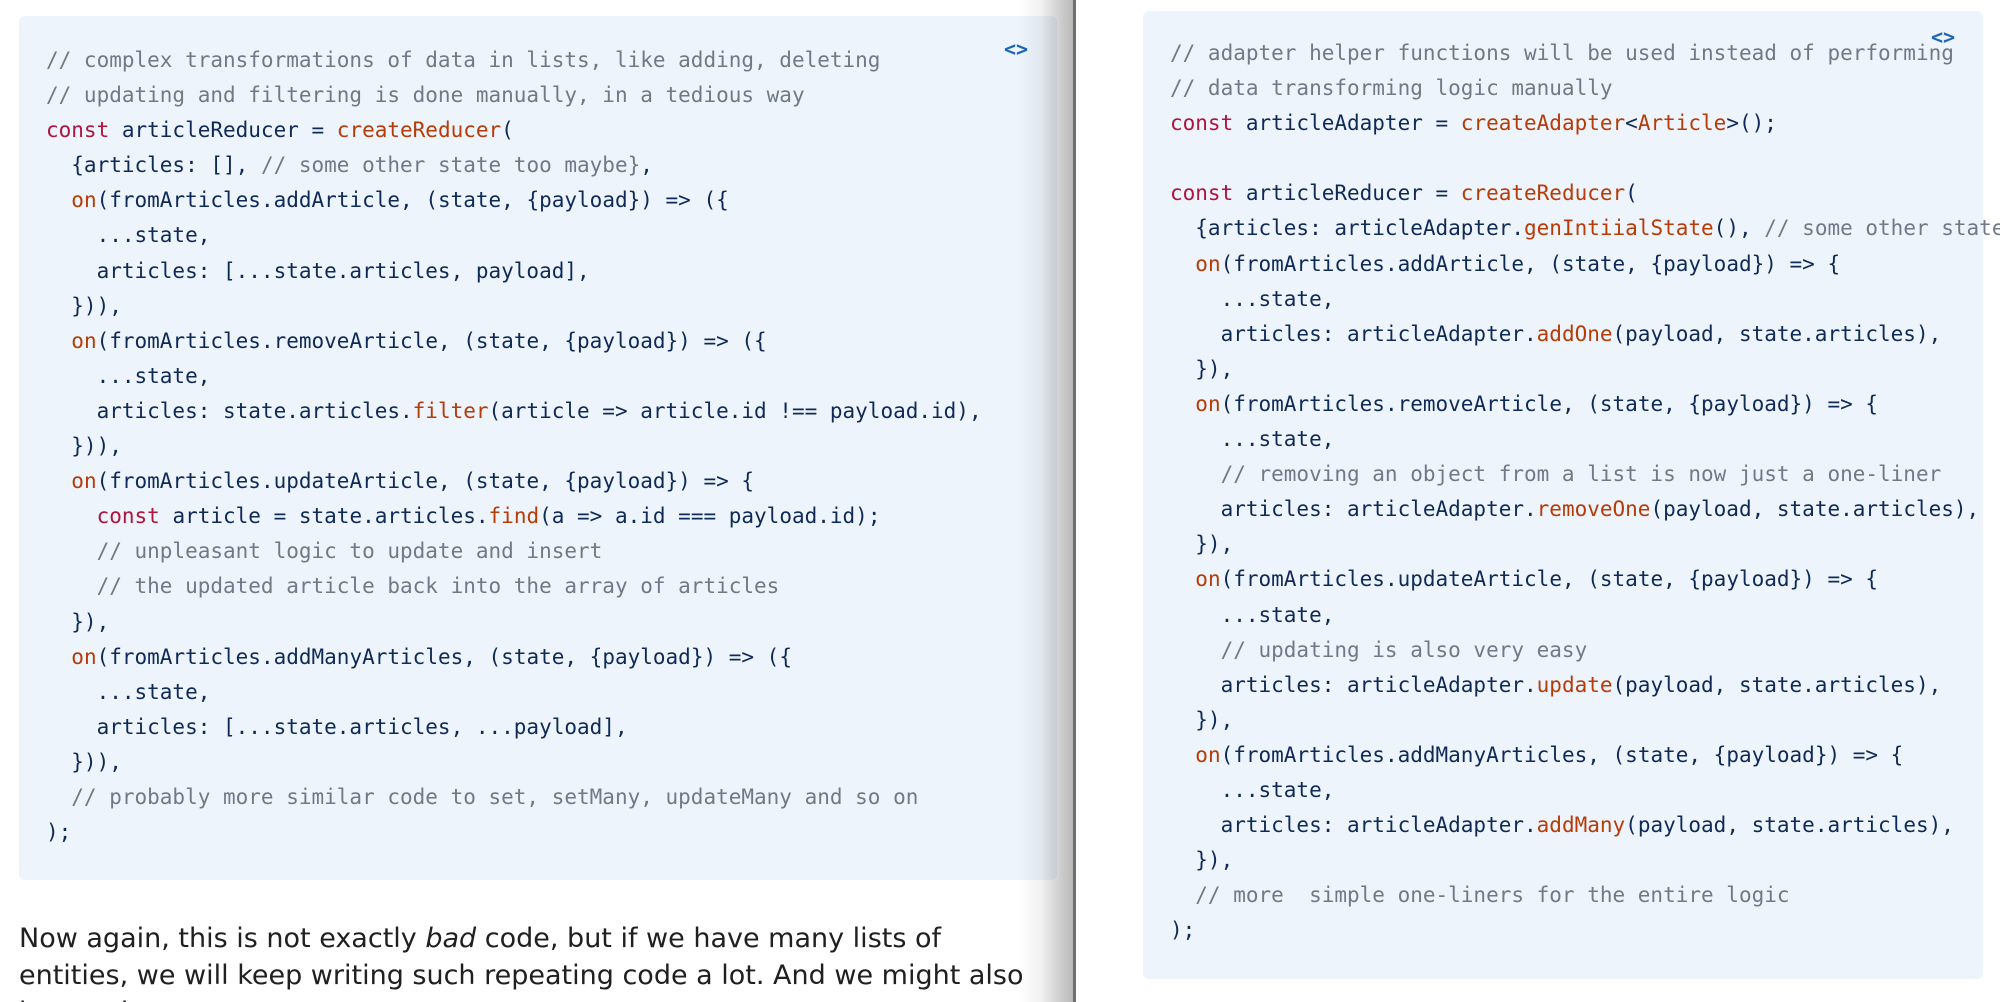  I want to click on code-line: // unpleasant logic to update and insert, so click(514, 551).